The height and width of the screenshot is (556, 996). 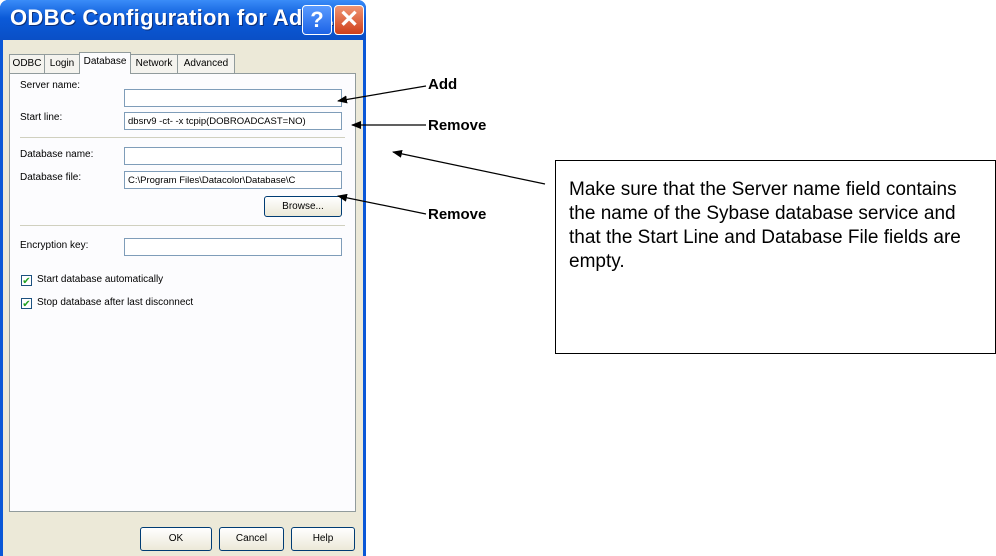 I want to click on add-annotation-label: Add, so click(x=443, y=84).